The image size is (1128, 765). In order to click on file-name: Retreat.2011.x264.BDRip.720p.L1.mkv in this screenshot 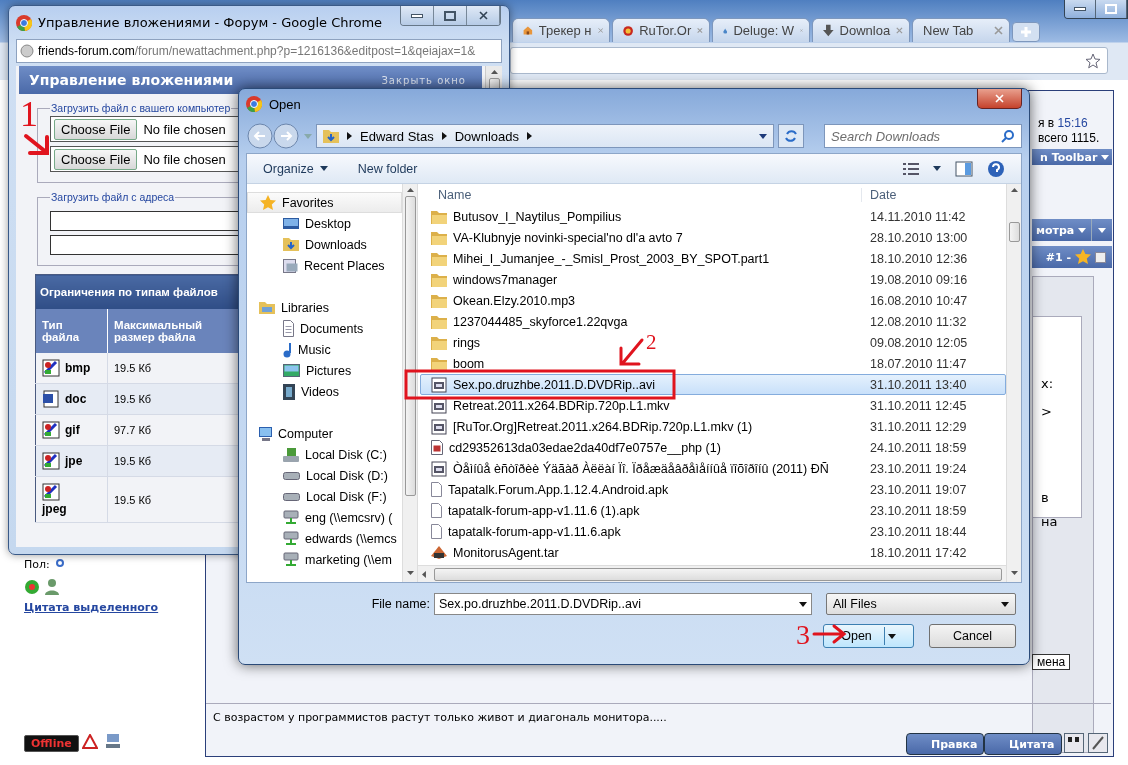, I will do `click(561, 405)`.